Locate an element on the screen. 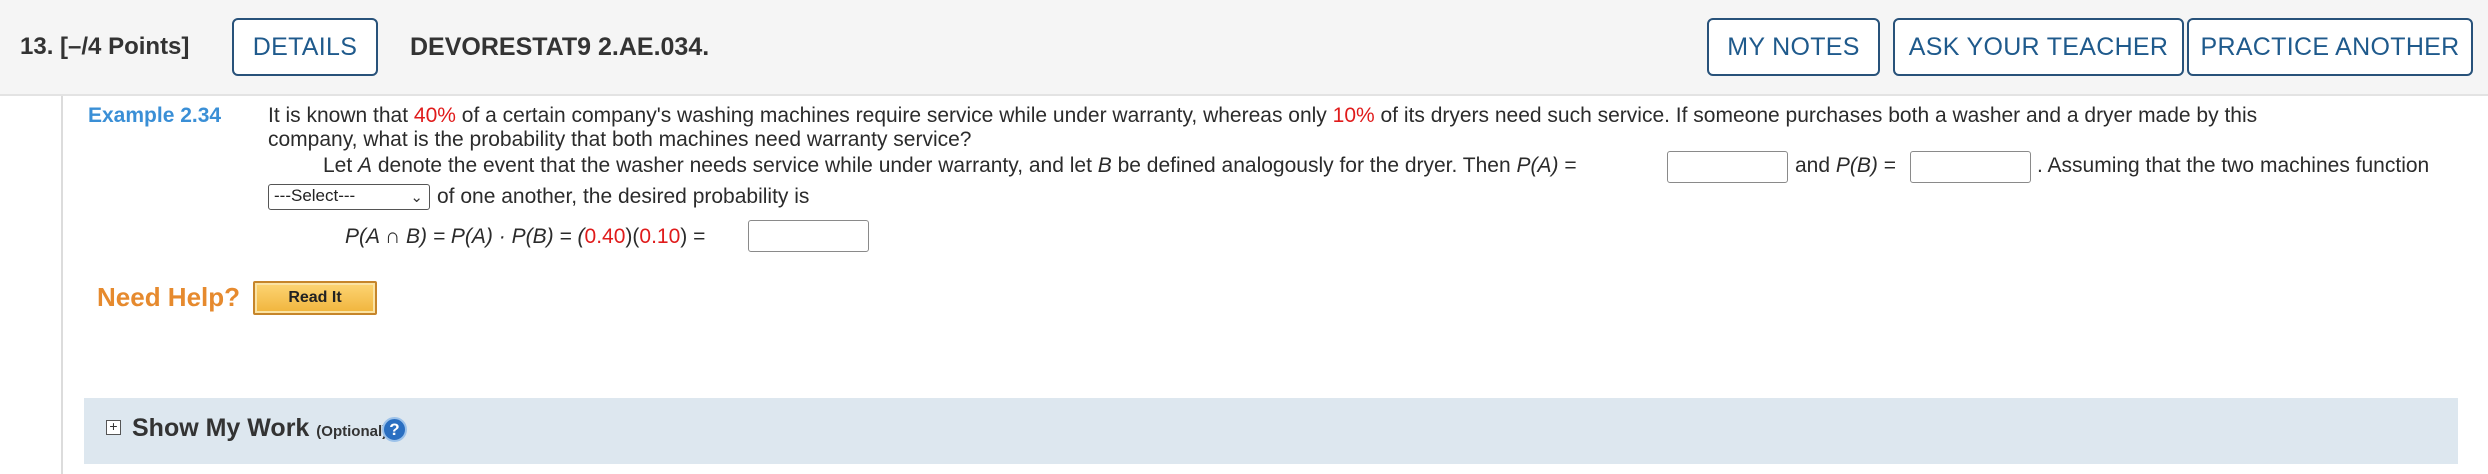  pa-label: P(A) is located at coordinates (1537, 165).